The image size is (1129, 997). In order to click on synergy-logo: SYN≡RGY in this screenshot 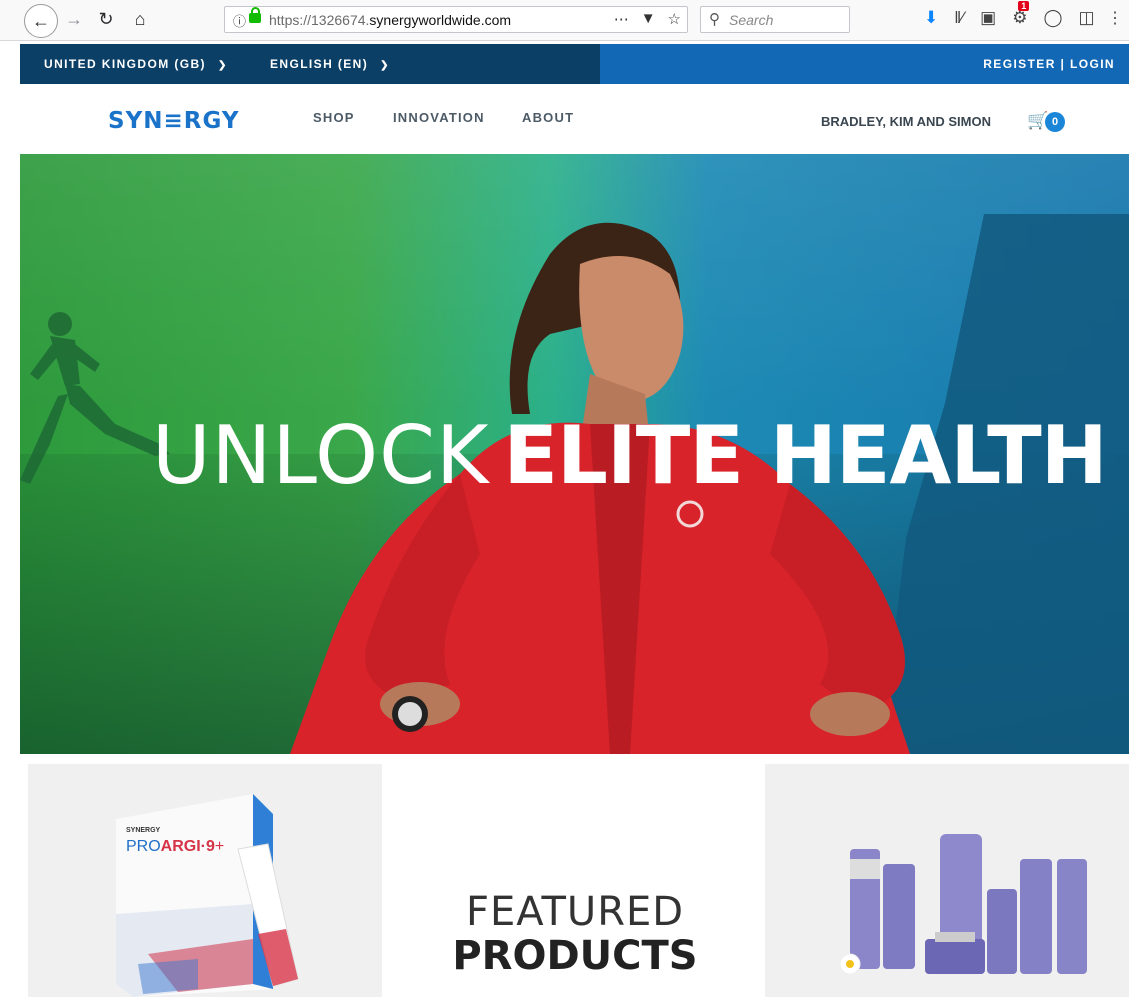, I will do `click(173, 121)`.